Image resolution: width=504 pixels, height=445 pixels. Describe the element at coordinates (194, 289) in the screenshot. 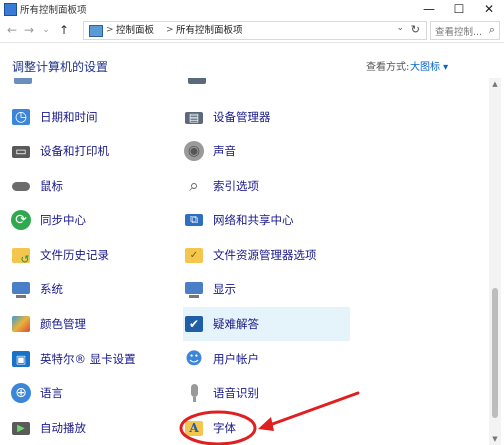

I see `display-icon` at that location.